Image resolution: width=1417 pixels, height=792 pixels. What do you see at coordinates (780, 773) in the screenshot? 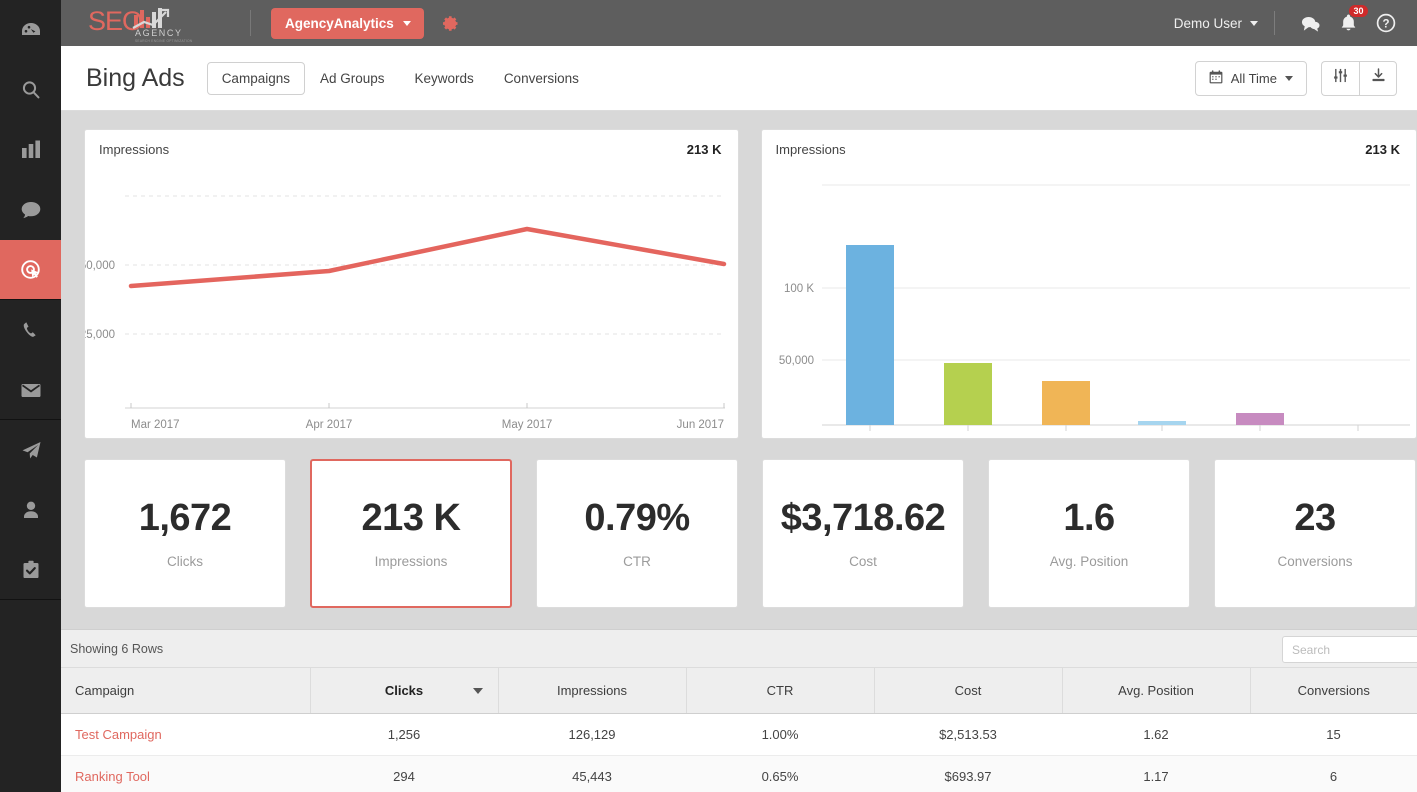
I see `cell-ctr: 0.65%` at bounding box center [780, 773].